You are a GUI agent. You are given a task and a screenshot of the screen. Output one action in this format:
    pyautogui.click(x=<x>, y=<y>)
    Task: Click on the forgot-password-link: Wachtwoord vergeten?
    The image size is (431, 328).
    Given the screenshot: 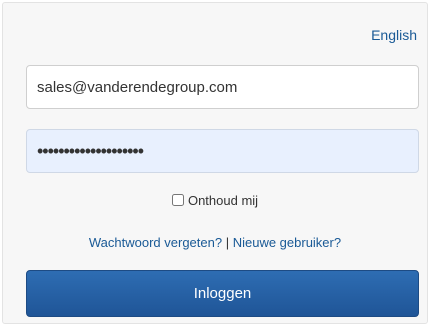 What is the action you would take?
    pyautogui.click(x=155, y=242)
    